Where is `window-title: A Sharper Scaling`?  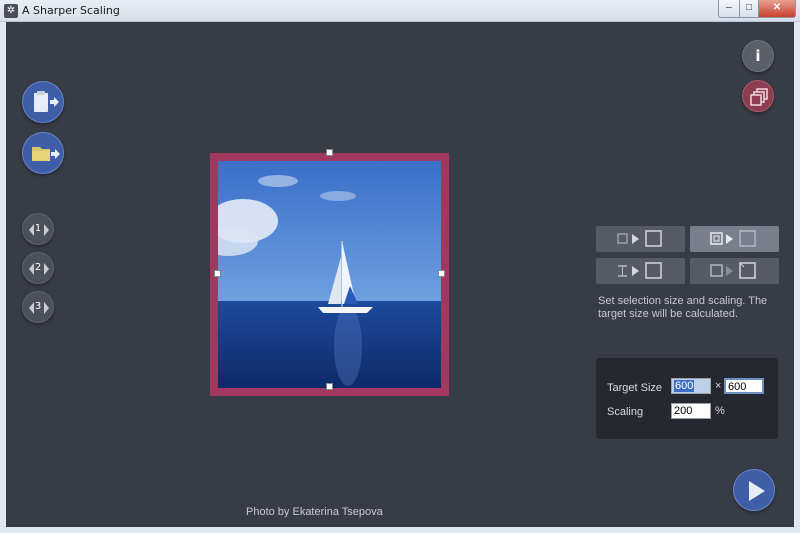 window-title: A Sharper Scaling is located at coordinates (71, 10).